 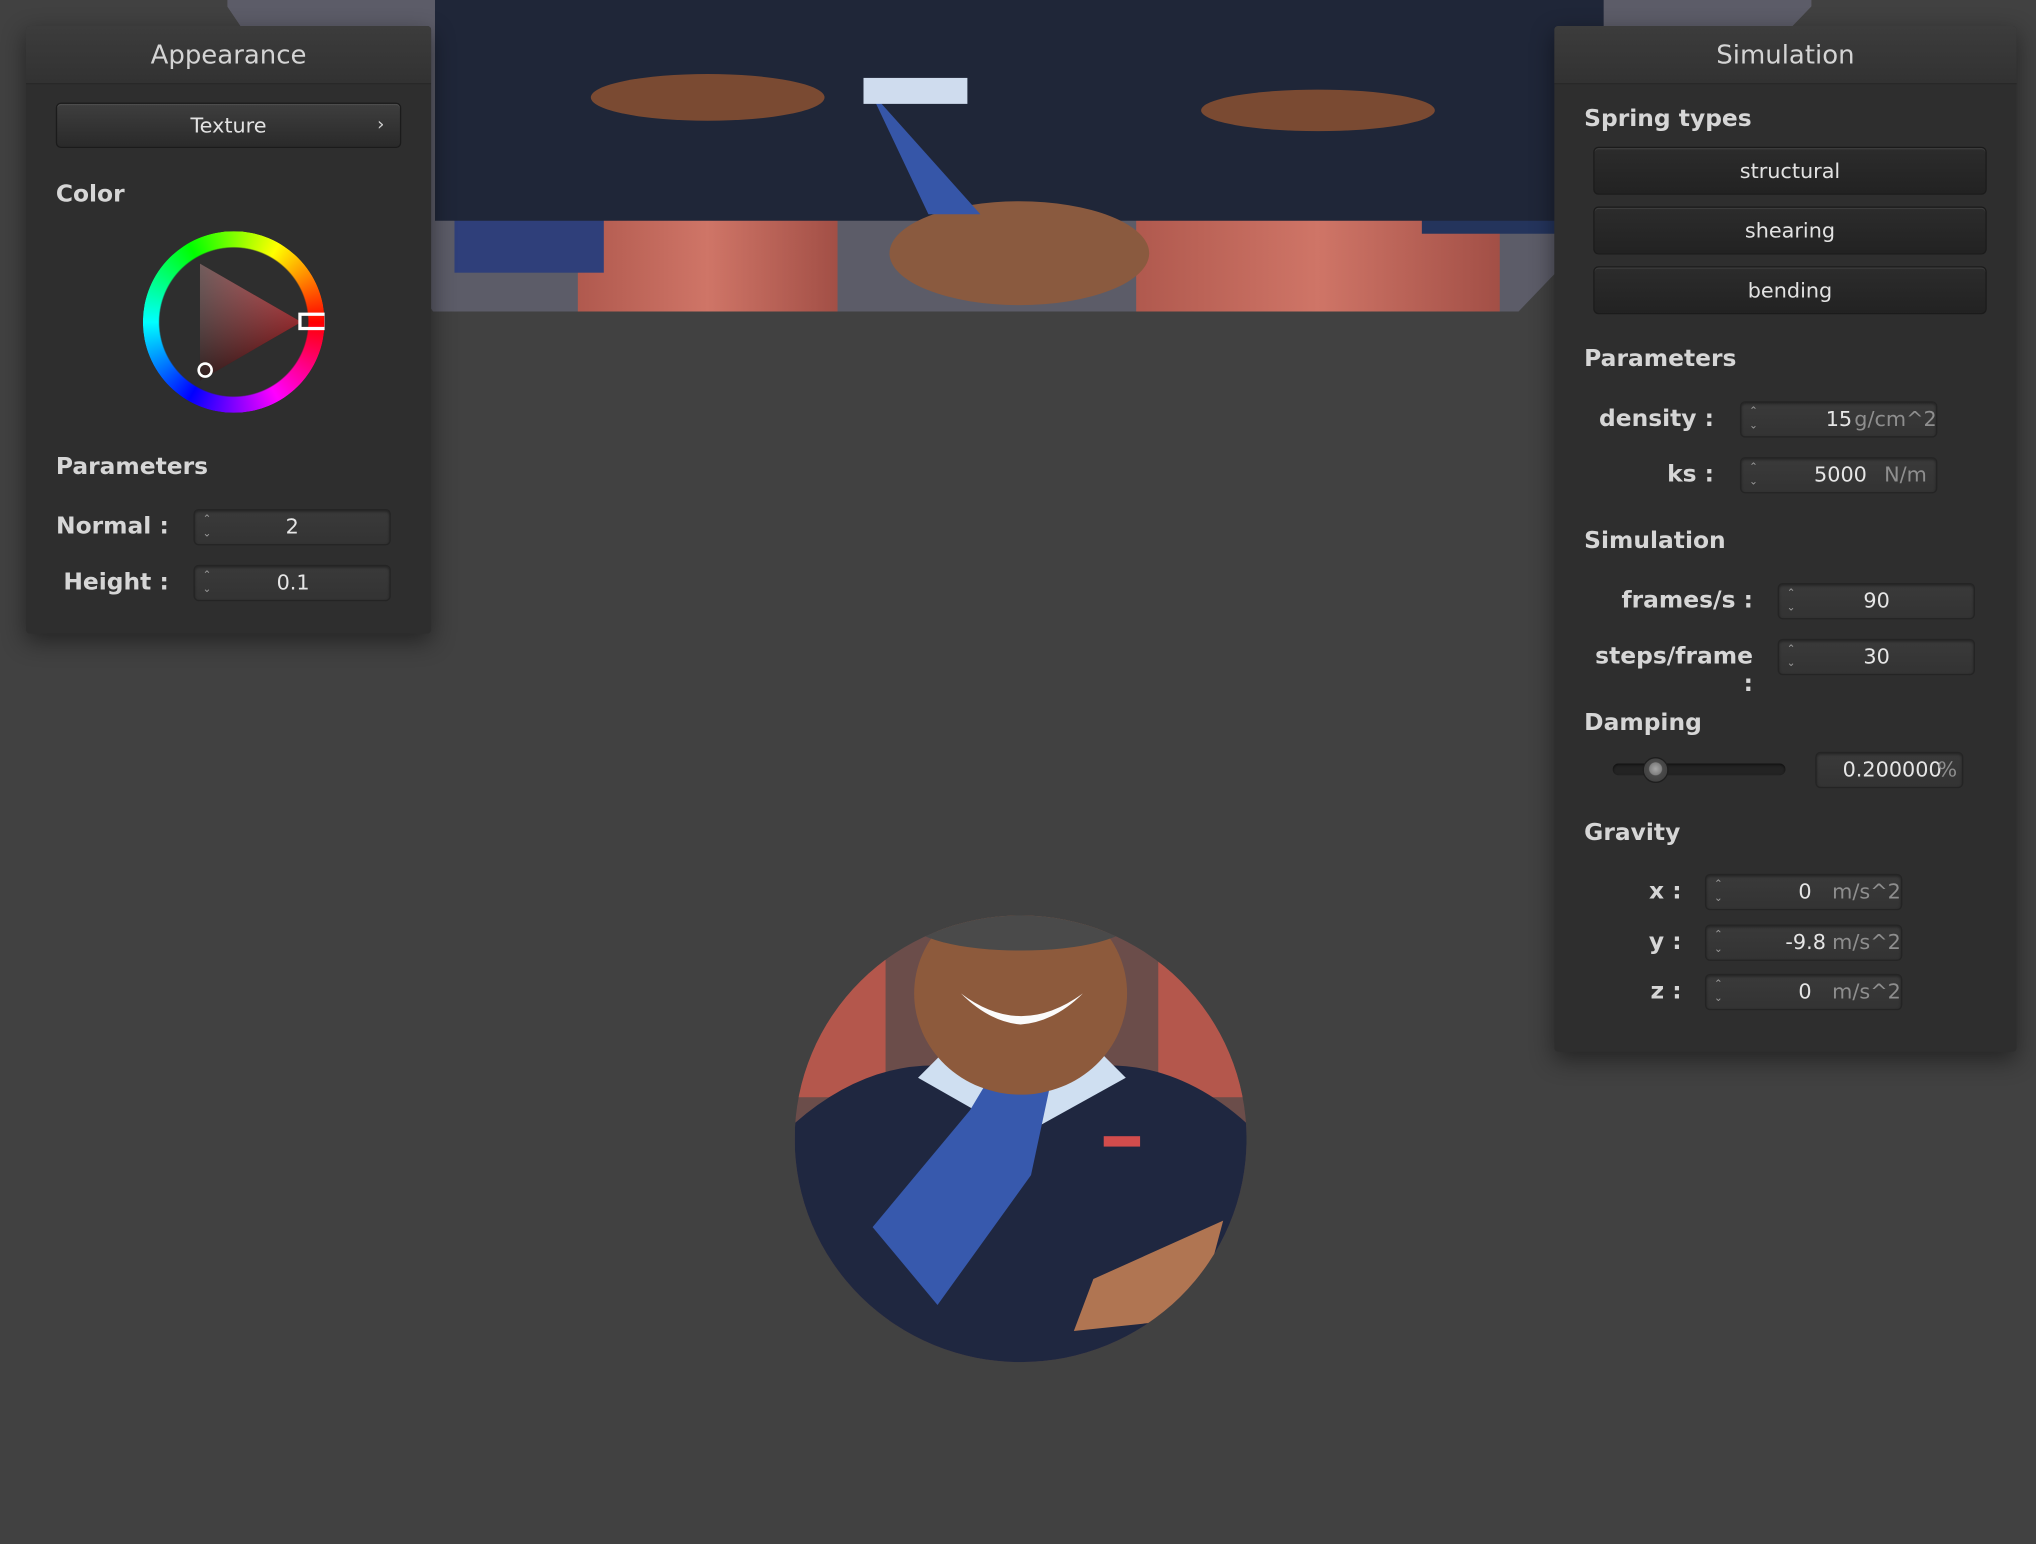 I want to click on appearance-panel-title: Appearance, so click(x=228, y=55).